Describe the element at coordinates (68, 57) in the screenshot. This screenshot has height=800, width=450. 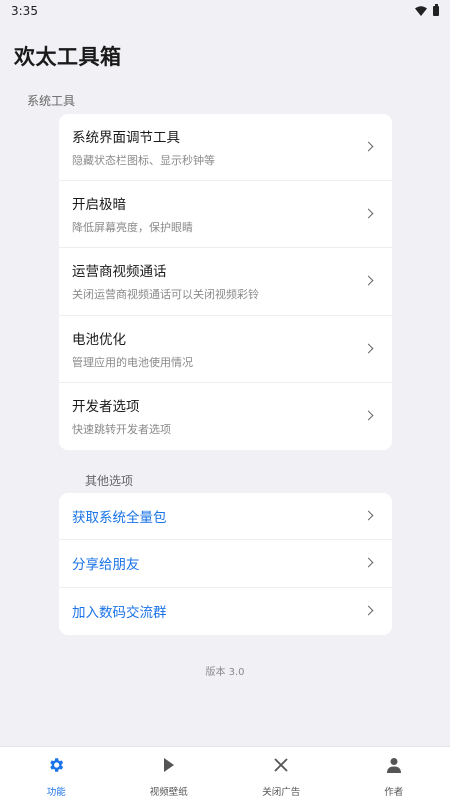
I see `page-title: 欢太工具箱` at that location.